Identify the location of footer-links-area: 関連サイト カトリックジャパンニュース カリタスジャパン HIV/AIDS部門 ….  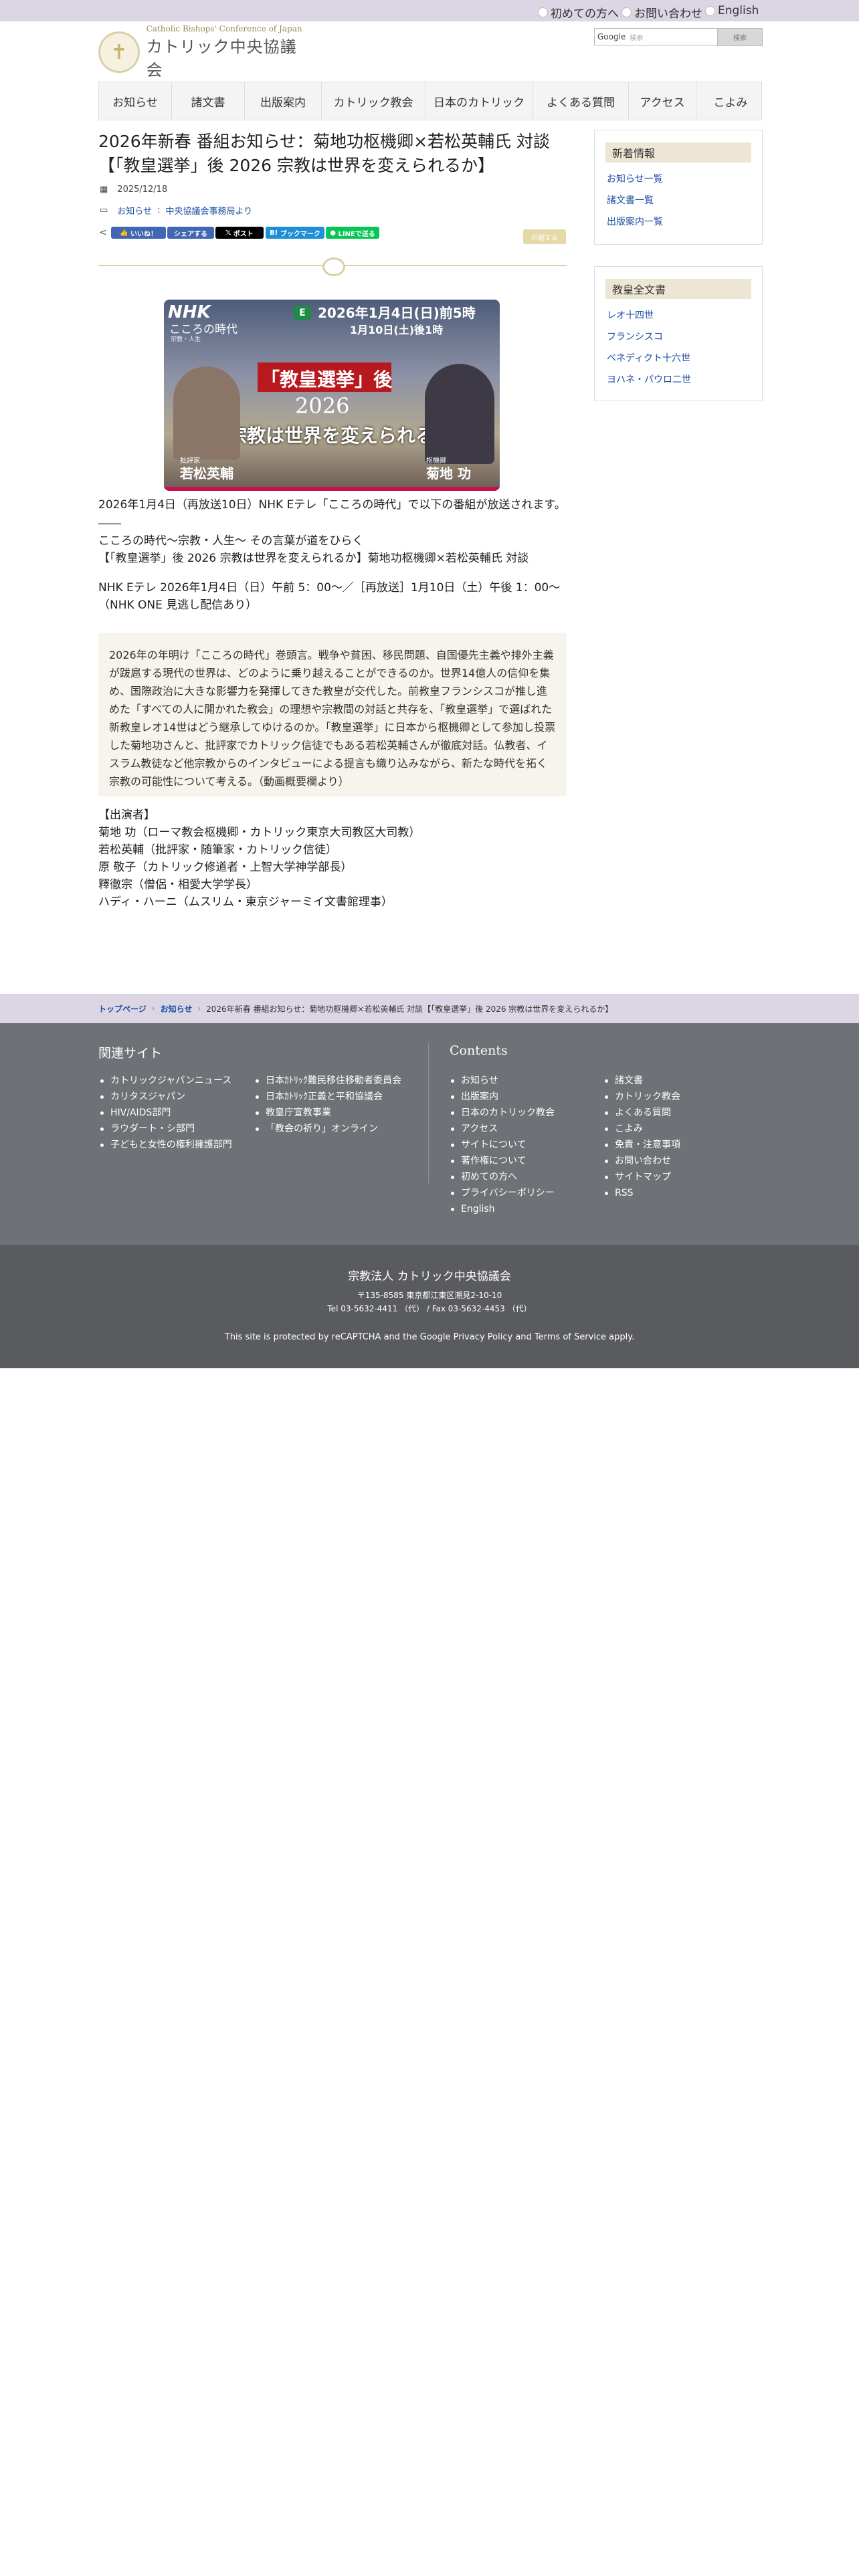
(429, 1134).